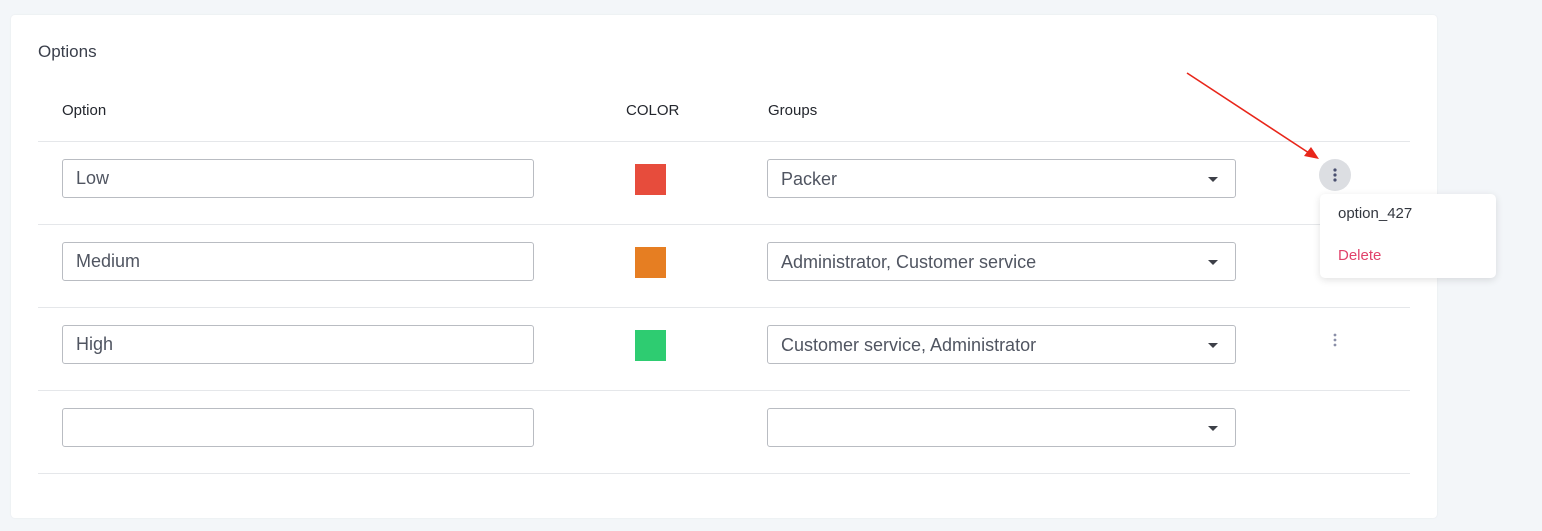 The width and height of the screenshot is (1542, 531). Describe the element at coordinates (909, 262) in the screenshot. I see `groups-select-value: Administrator, Customer service` at that location.